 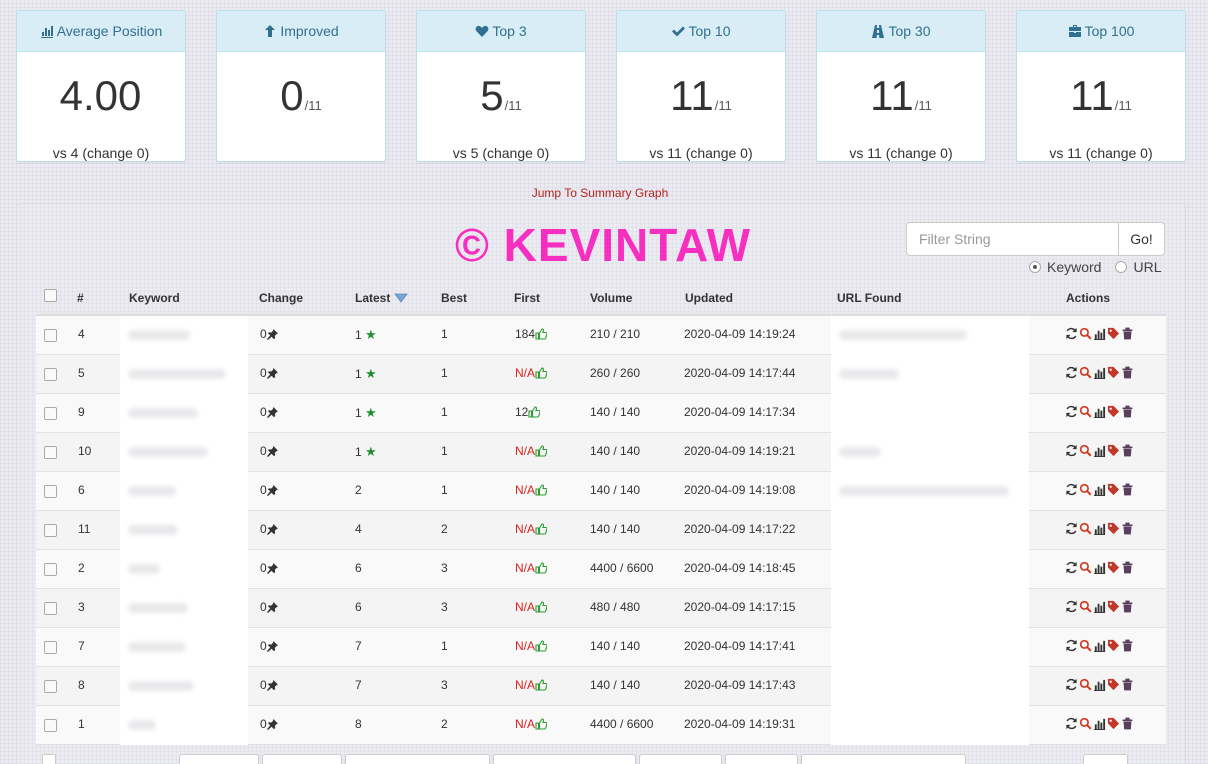 What do you see at coordinates (601, 569) in the screenshot?
I see `table-row: 2 0 6 3 N/A 4400 / 6600 2020-04-09 14:18:45` at bounding box center [601, 569].